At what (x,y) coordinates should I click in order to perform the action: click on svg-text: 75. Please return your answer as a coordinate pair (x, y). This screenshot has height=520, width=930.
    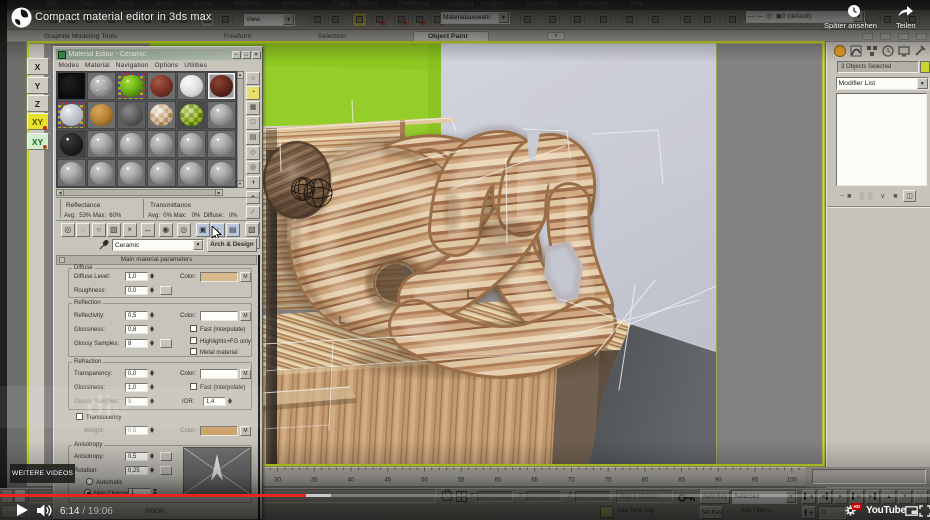
    Looking at the image, I should click on (608, 481).